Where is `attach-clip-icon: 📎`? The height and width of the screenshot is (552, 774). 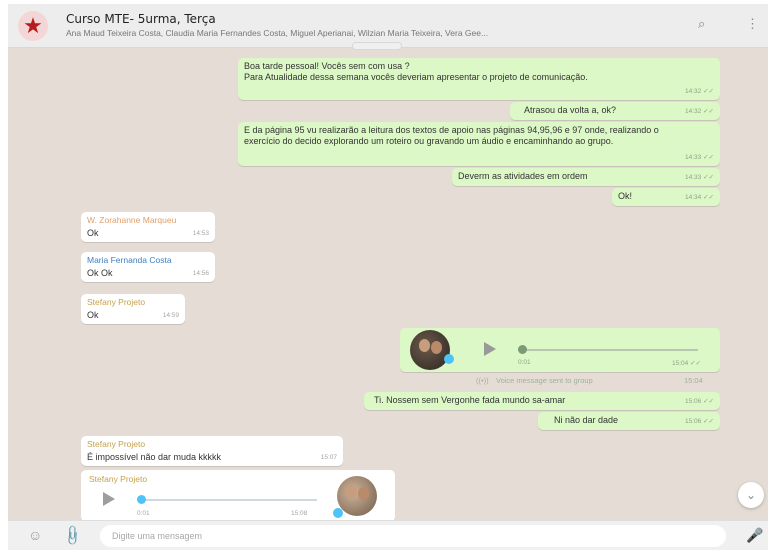 attach-clip-icon: 📎 is located at coordinates (73, 535).